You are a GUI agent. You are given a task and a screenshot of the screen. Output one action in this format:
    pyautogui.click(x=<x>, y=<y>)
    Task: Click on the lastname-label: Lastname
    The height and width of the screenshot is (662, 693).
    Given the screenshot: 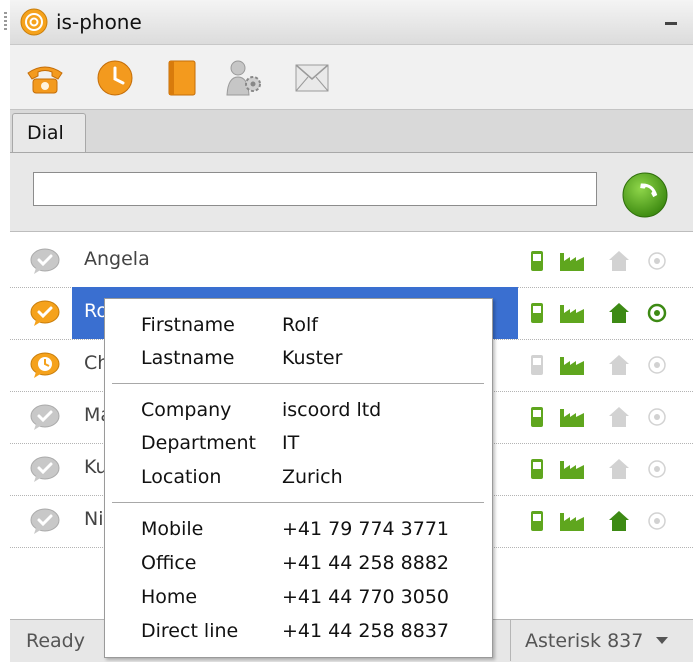 What is the action you would take?
    pyautogui.click(x=188, y=358)
    